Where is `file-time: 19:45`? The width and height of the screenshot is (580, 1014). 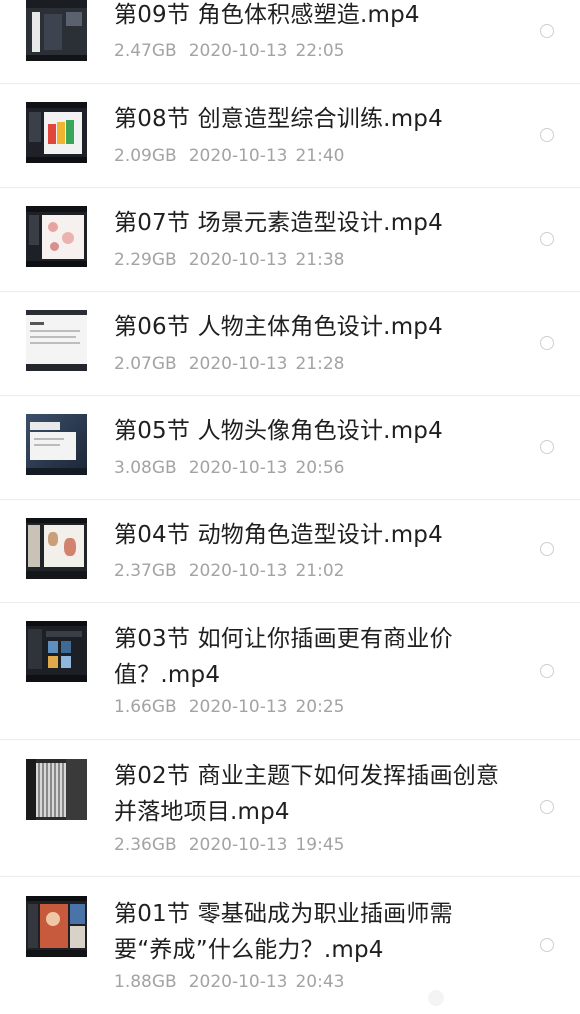 file-time: 19:45 is located at coordinates (320, 845).